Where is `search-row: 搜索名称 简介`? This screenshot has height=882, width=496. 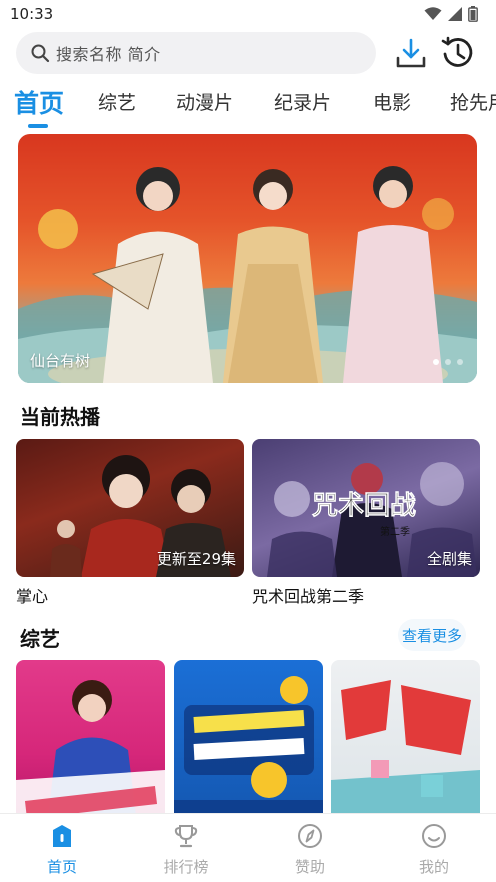 search-row: 搜索名称 简介 is located at coordinates (248, 53).